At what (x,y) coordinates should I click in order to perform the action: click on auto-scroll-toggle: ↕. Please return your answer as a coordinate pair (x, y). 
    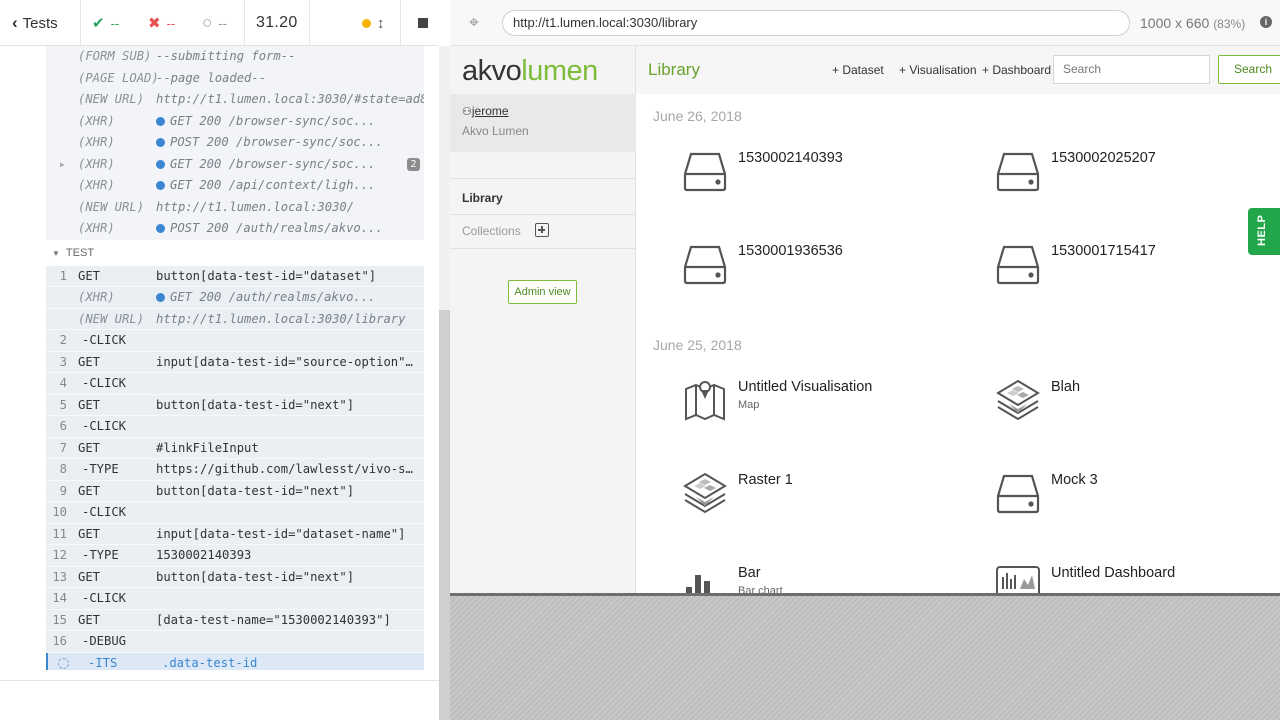
    Looking at the image, I should click on (373, 23).